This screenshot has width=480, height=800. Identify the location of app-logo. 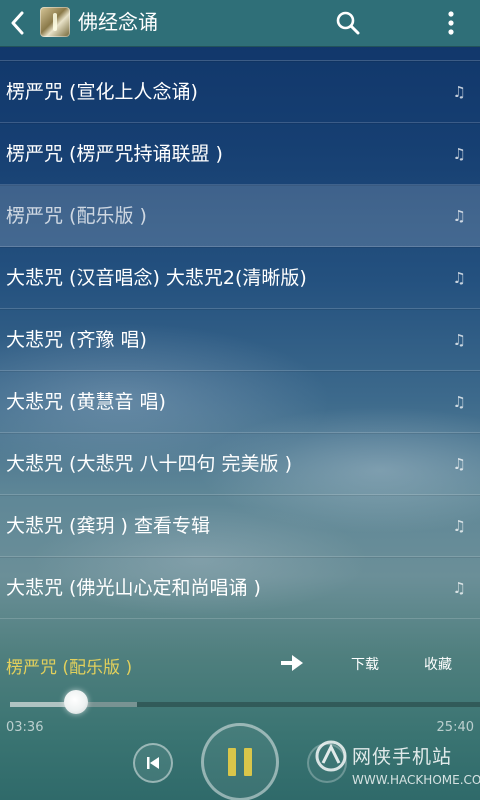
(55, 22).